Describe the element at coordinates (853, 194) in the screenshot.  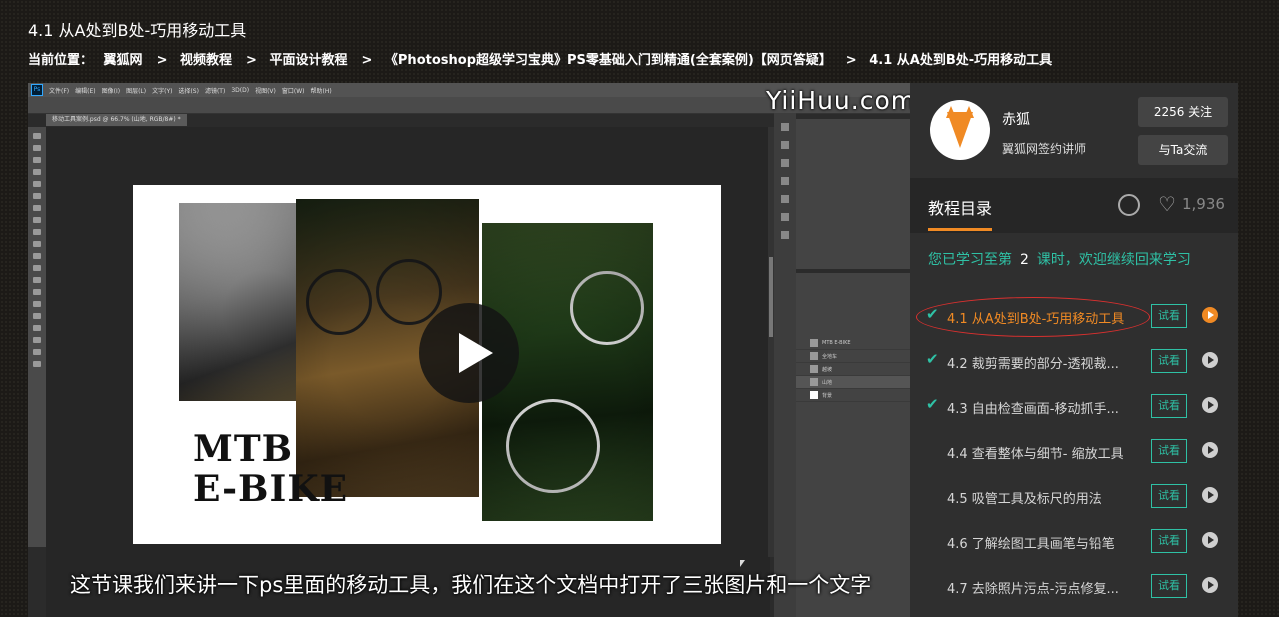
I see `ps-properties-panel` at that location.